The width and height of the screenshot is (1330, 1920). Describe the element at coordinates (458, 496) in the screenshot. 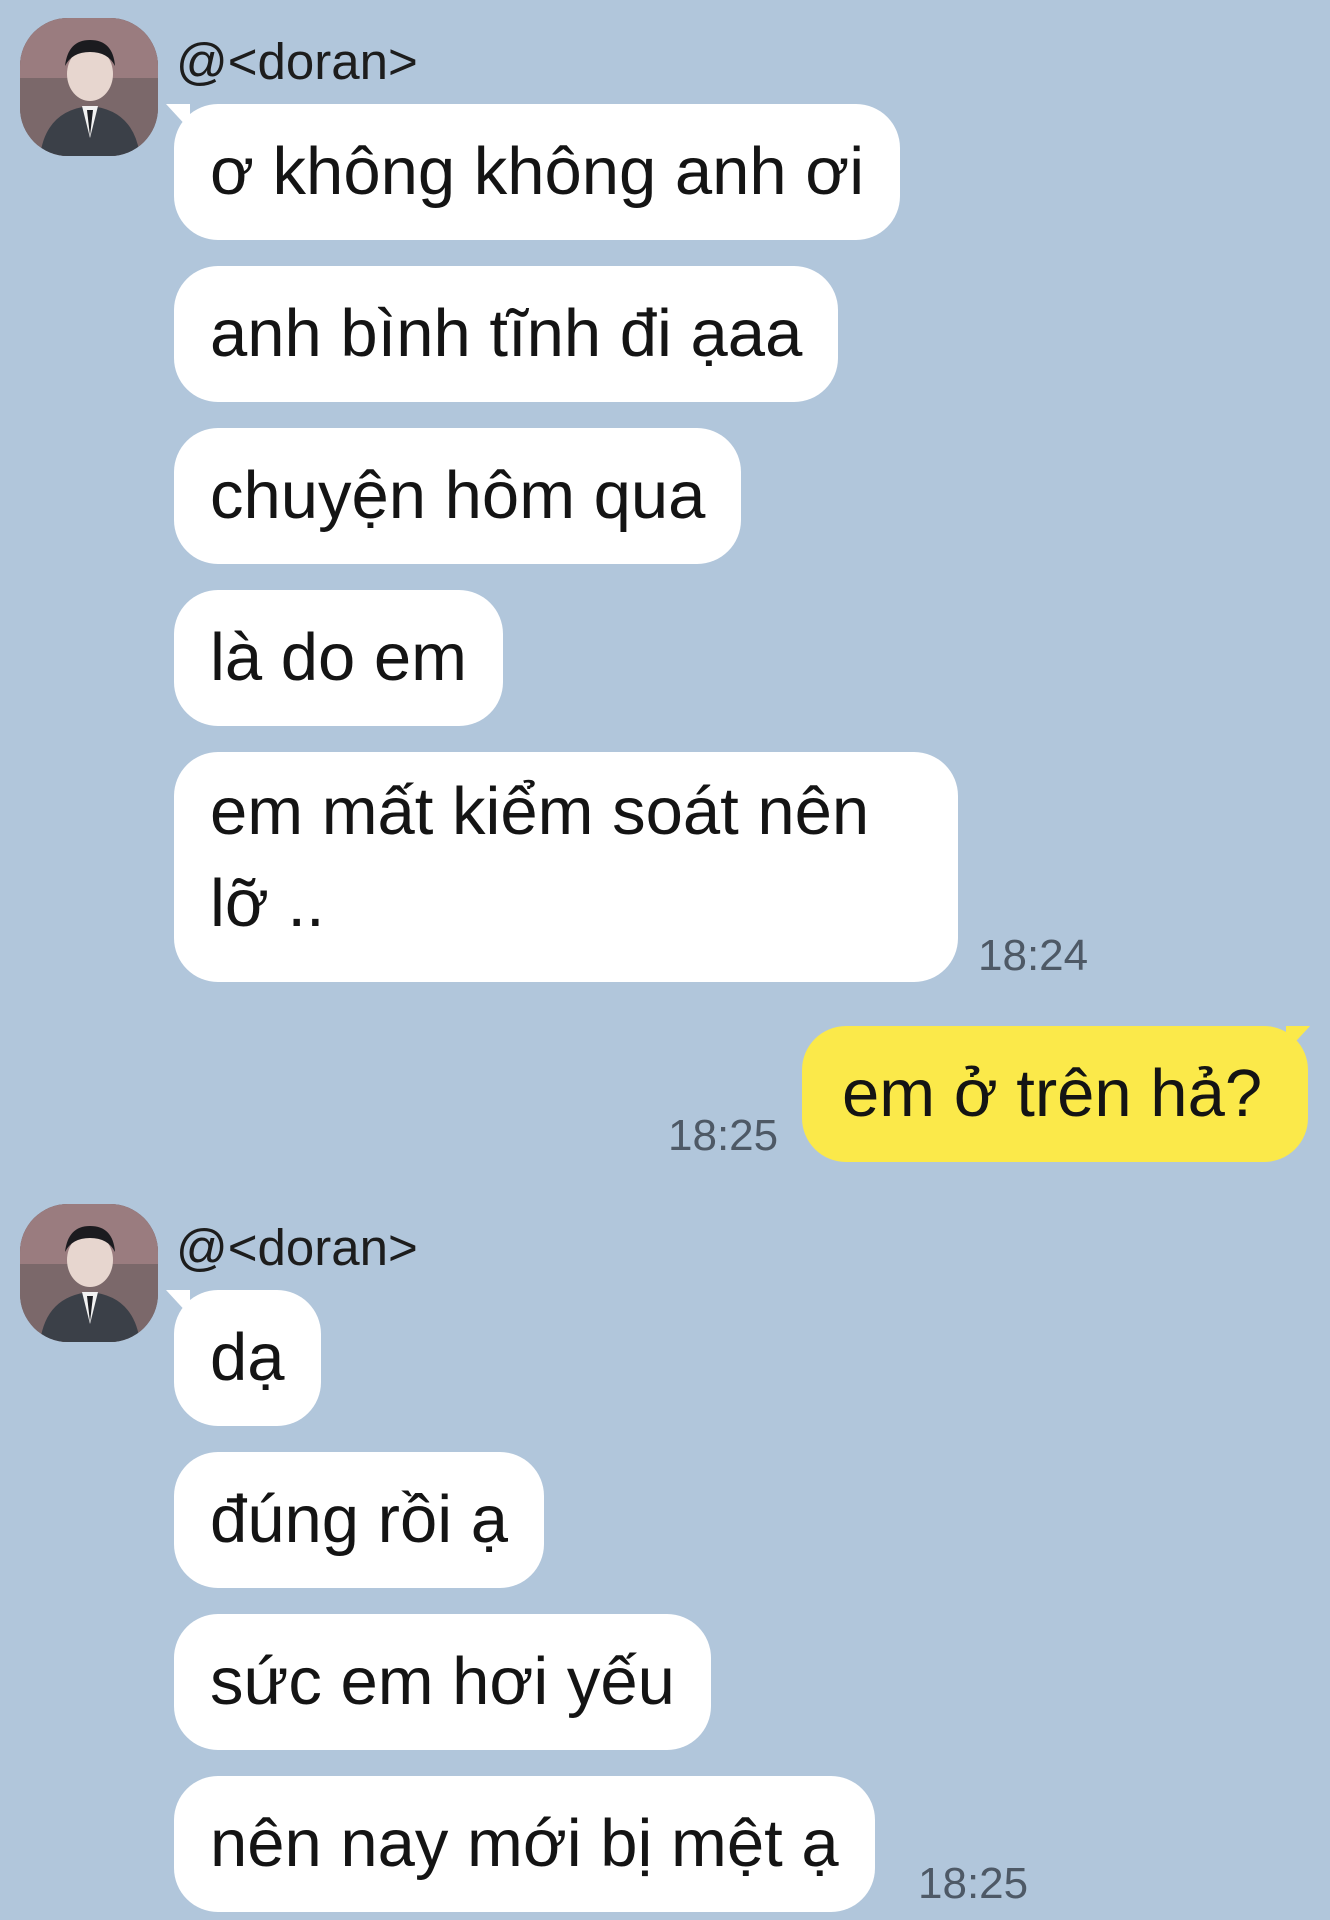

I see `message-bubble: chuyện hôm qua` at that location.